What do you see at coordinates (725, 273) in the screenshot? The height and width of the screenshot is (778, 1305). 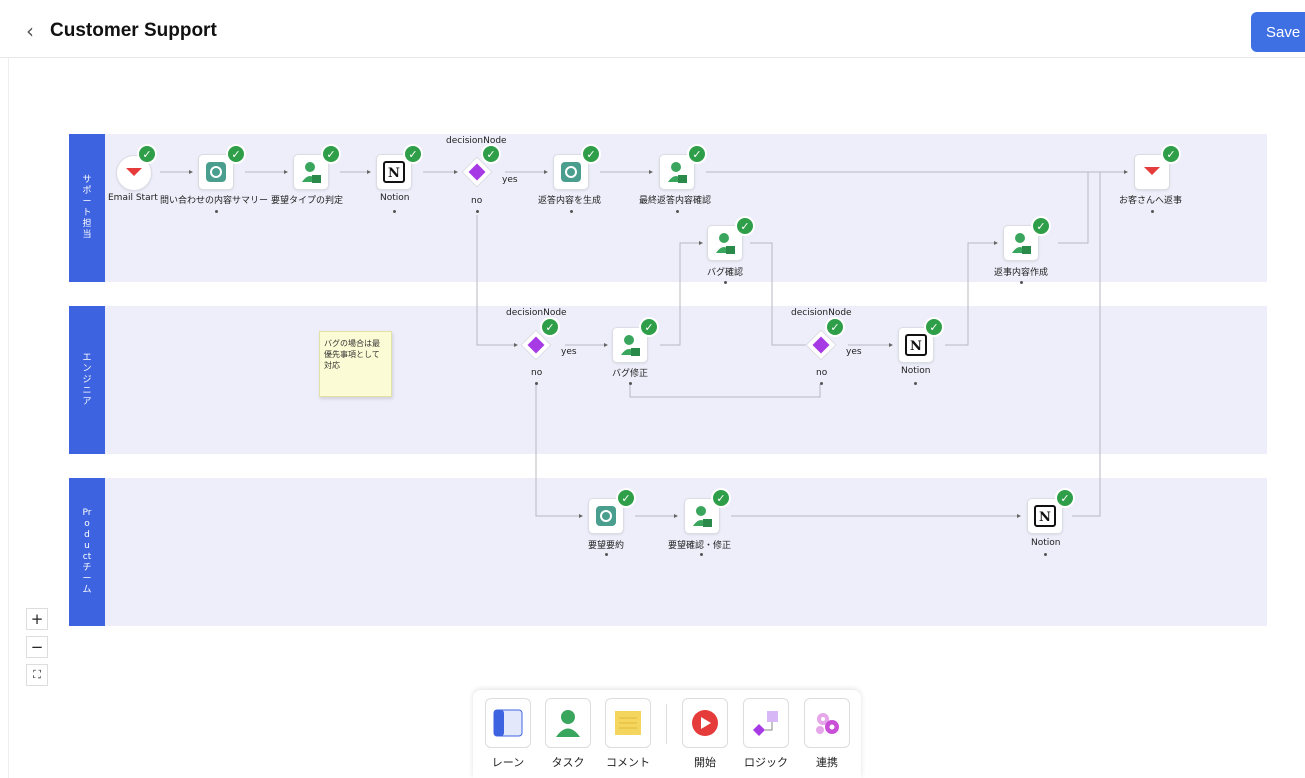 I see `node-label: バグ確認` at bounding box center [725, 273].